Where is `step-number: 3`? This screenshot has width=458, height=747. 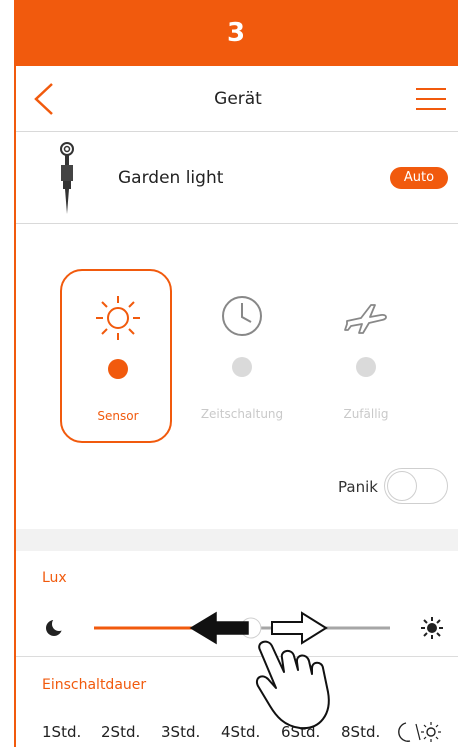 step-number: 3 is located at coordinates (236, 33).